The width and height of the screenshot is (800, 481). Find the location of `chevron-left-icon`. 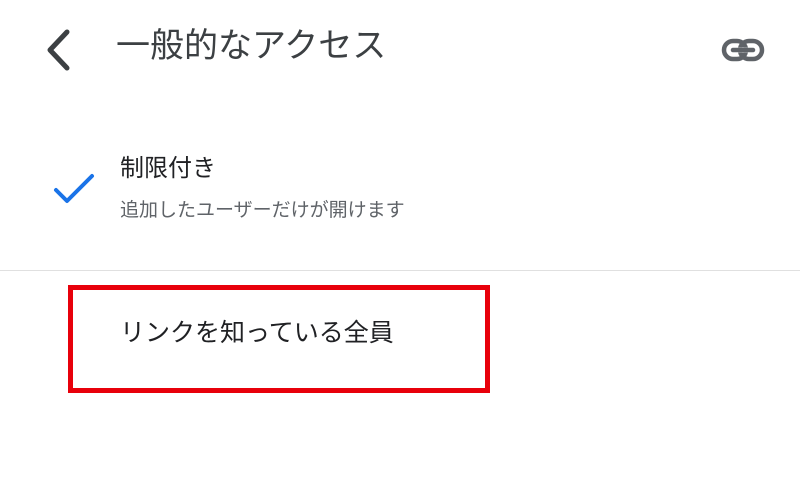

chevron-left-icon is located at coordinates (58, 50).